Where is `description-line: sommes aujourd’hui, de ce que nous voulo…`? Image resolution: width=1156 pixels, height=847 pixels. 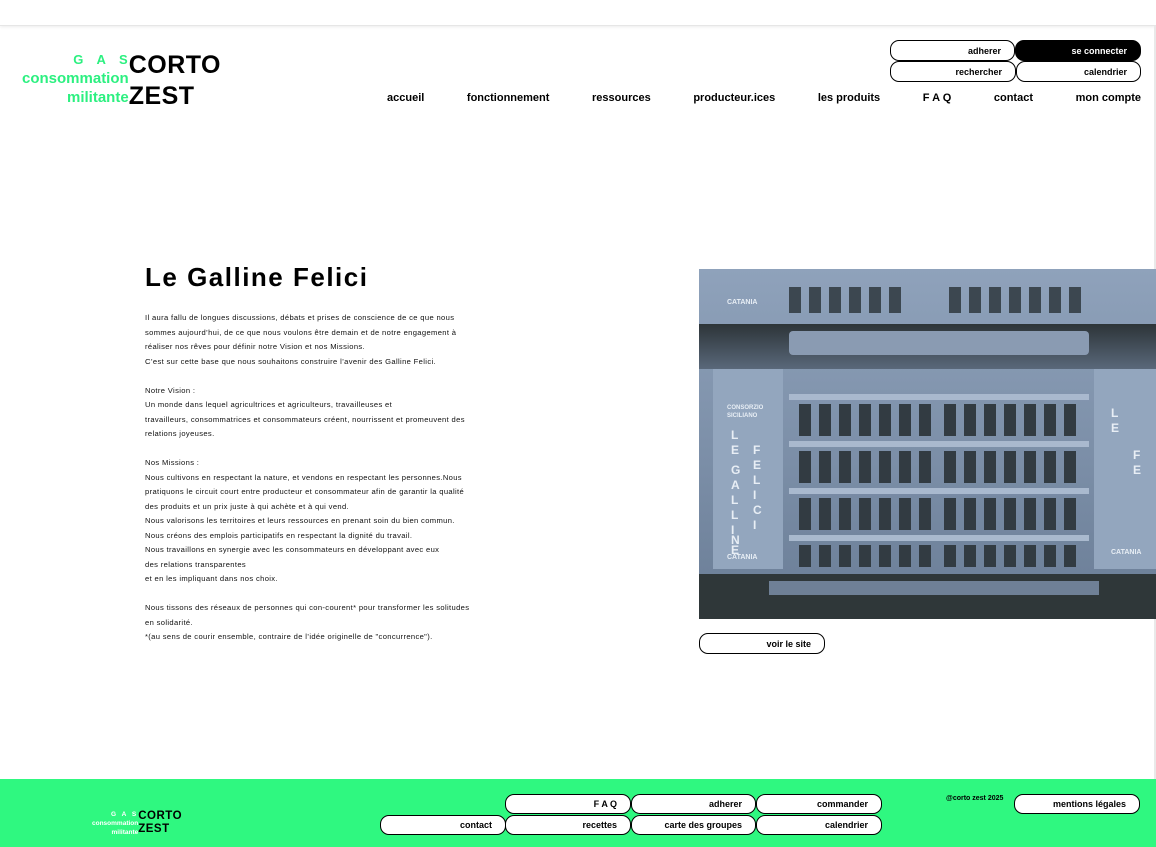 description-line: sommes aujourd’hui, de ce que nous voulo… is located at coordinates (301, 332).